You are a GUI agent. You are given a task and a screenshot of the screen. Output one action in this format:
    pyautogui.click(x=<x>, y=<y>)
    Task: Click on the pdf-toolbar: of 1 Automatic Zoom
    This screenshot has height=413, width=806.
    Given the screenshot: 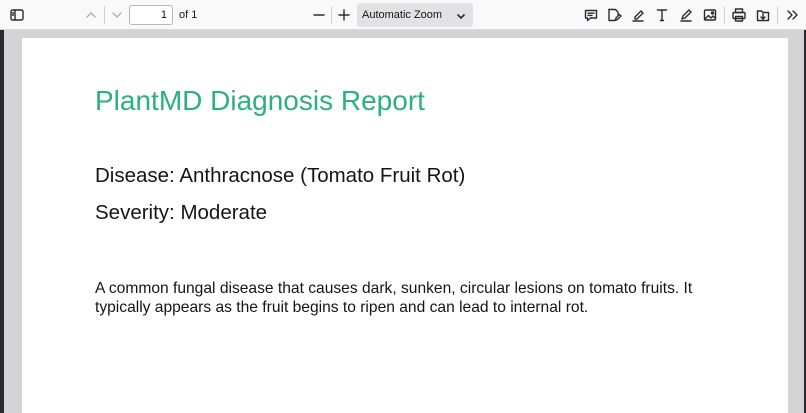 What is the action you would take?
    pyautogui.click(x=403, y=15)
    